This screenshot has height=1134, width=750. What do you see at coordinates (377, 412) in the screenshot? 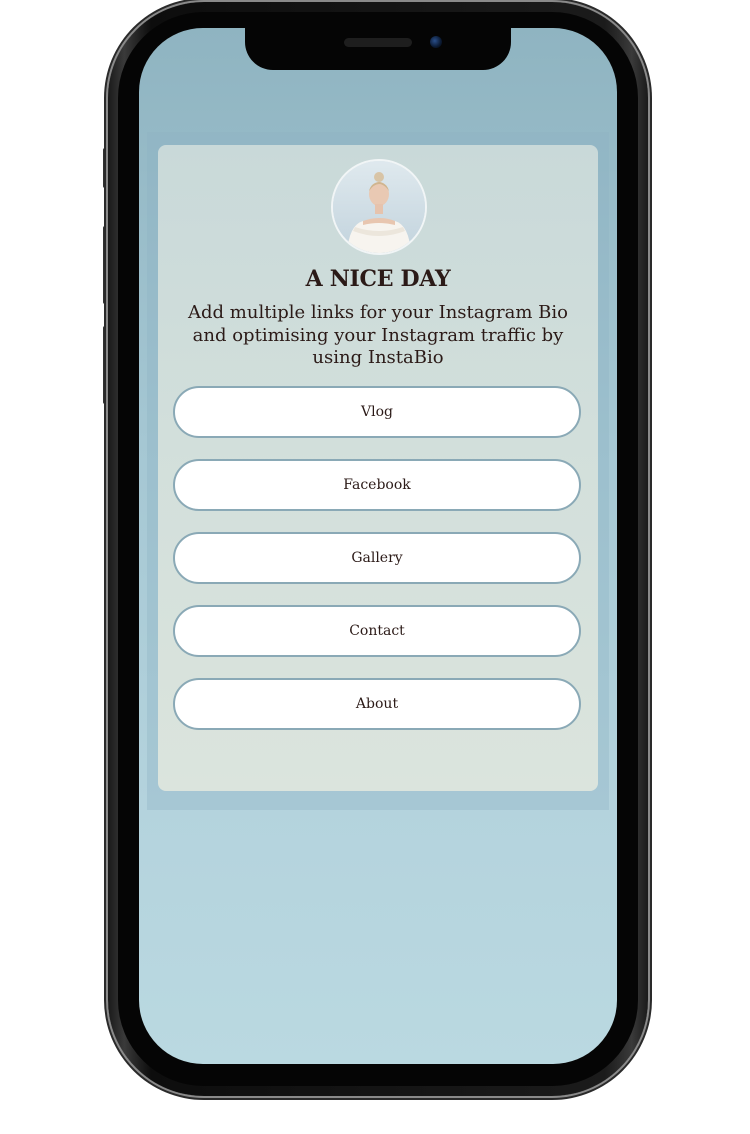
I see `link-button-vlog: Vlog` at bounding box center [377, 412].